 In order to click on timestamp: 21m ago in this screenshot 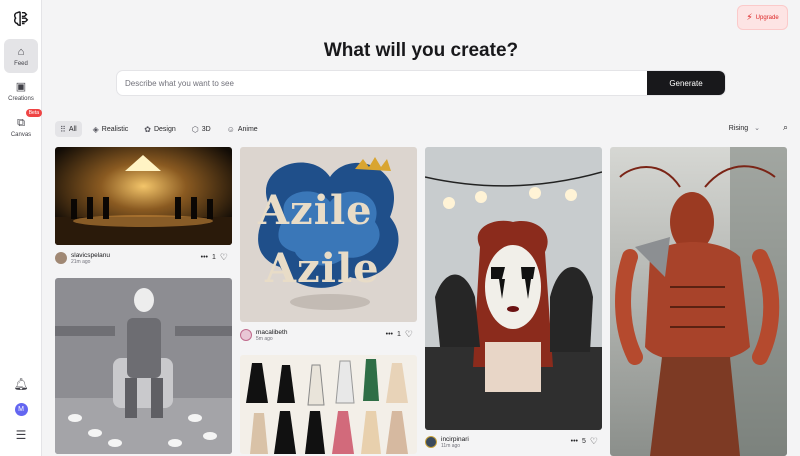, I will do `click(81, 261)`.